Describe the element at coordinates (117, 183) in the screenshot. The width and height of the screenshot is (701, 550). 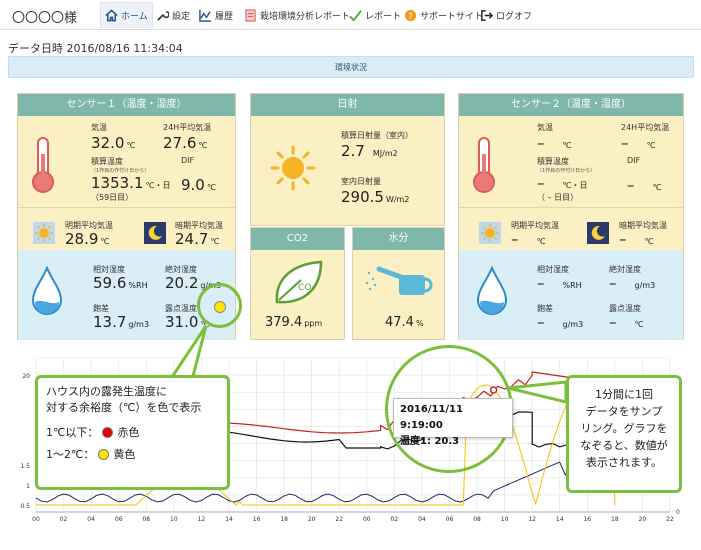
I see `s1-cum-number: 1353.1` at that location.